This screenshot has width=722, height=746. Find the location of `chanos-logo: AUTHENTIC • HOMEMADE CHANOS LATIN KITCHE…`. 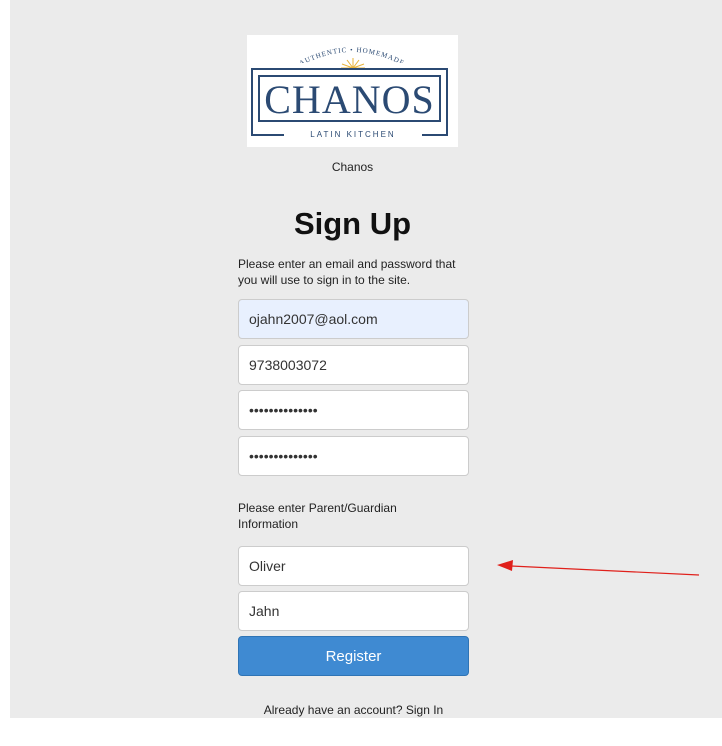

chanos-logo: AUTHENTIC • HOMEMADE CHANOS LATIN KITCHE… is located at coordinates (352, 91).